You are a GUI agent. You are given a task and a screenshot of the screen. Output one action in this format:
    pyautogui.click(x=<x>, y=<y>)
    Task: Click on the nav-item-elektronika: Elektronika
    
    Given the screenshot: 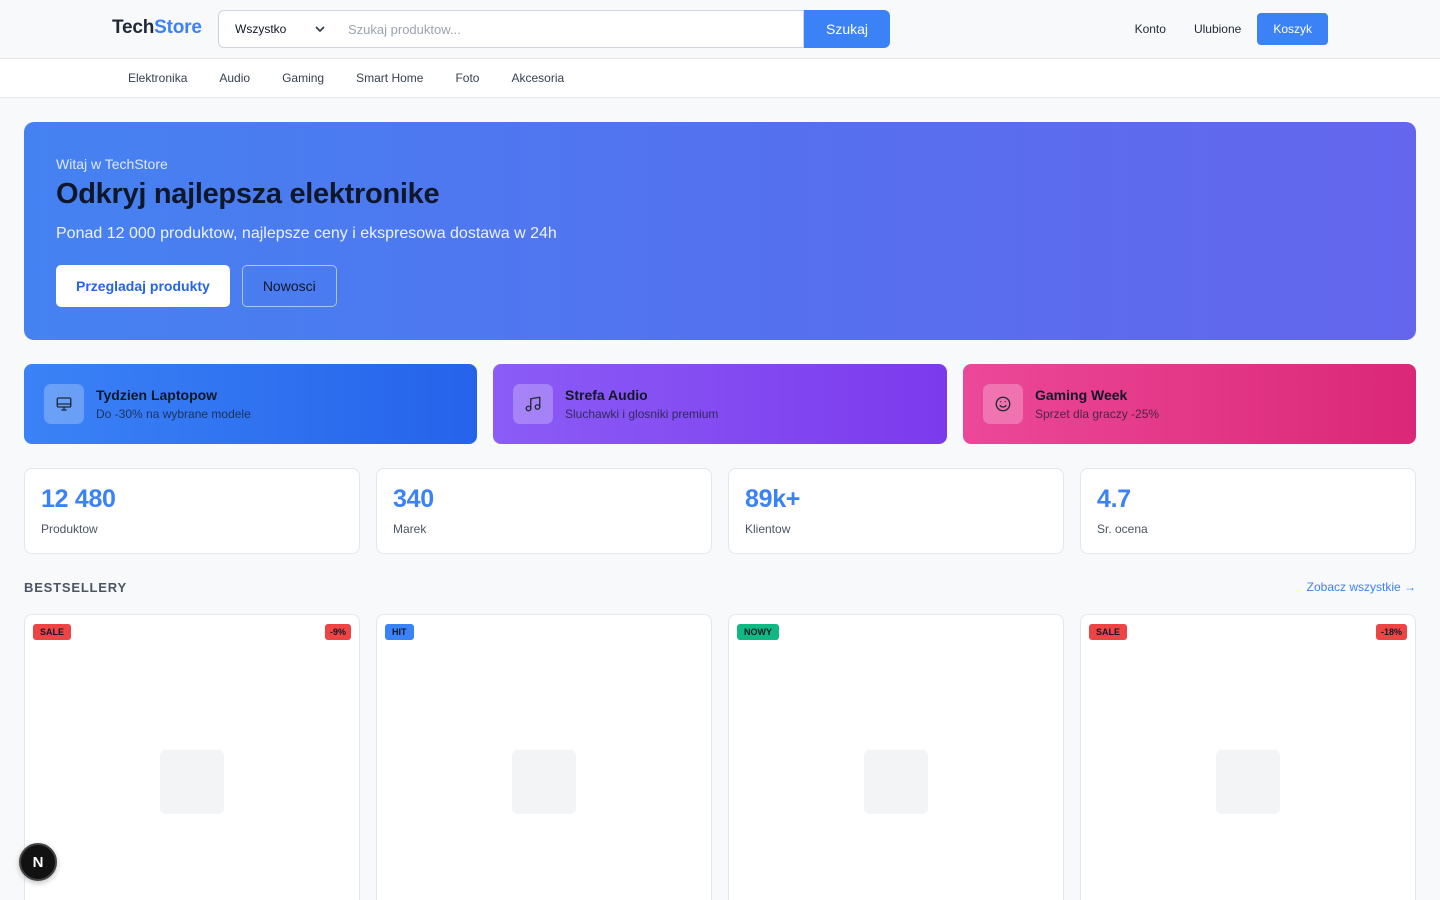 What is the action you would take?
    pyautogui.click(x=157, y=78)
    